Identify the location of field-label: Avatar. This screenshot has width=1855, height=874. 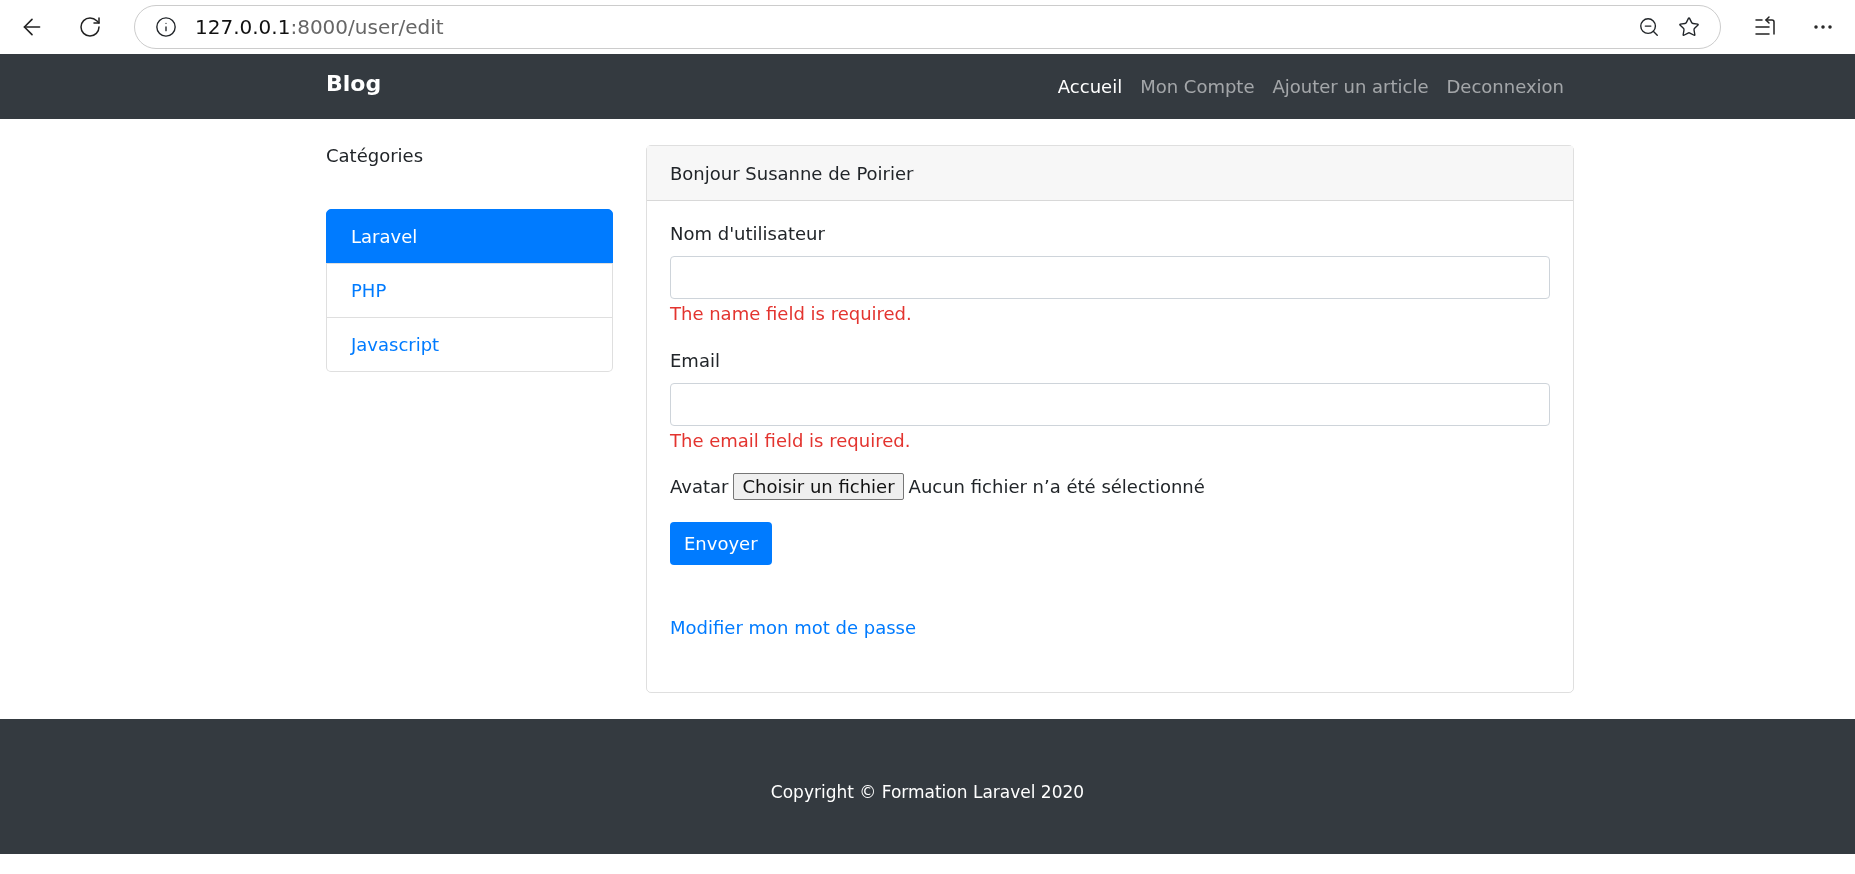
(699, 486).